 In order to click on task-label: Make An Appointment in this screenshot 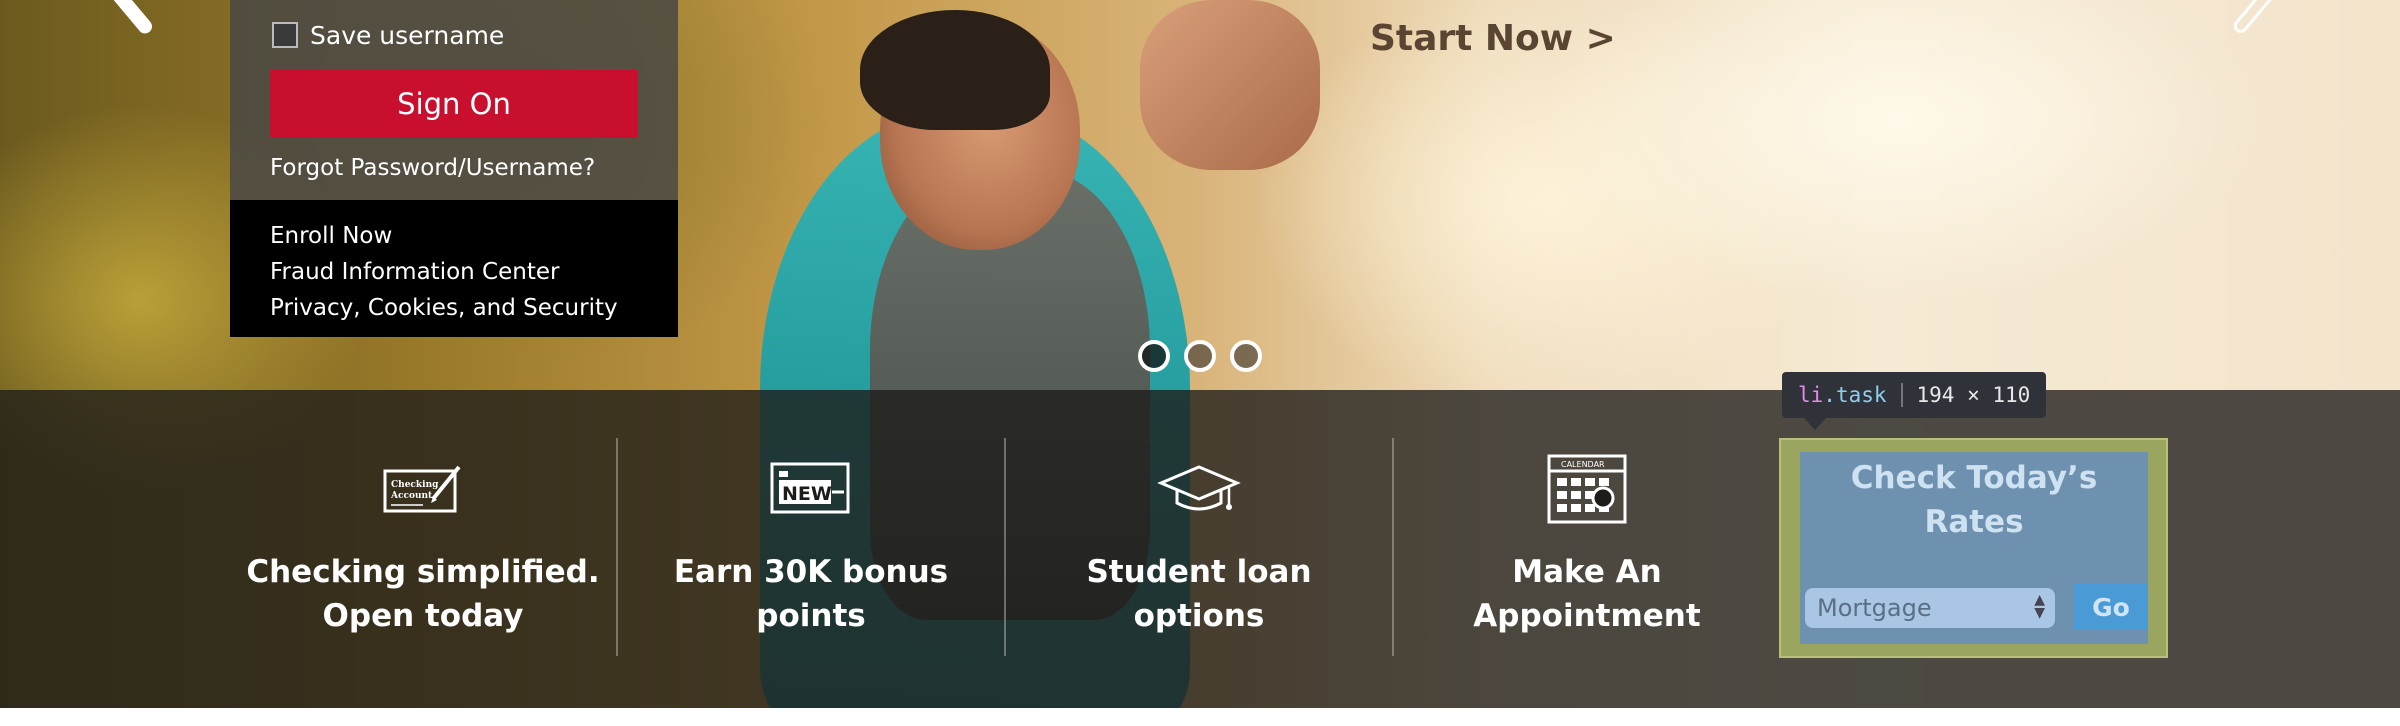, I will do `click(1587, 594)`.